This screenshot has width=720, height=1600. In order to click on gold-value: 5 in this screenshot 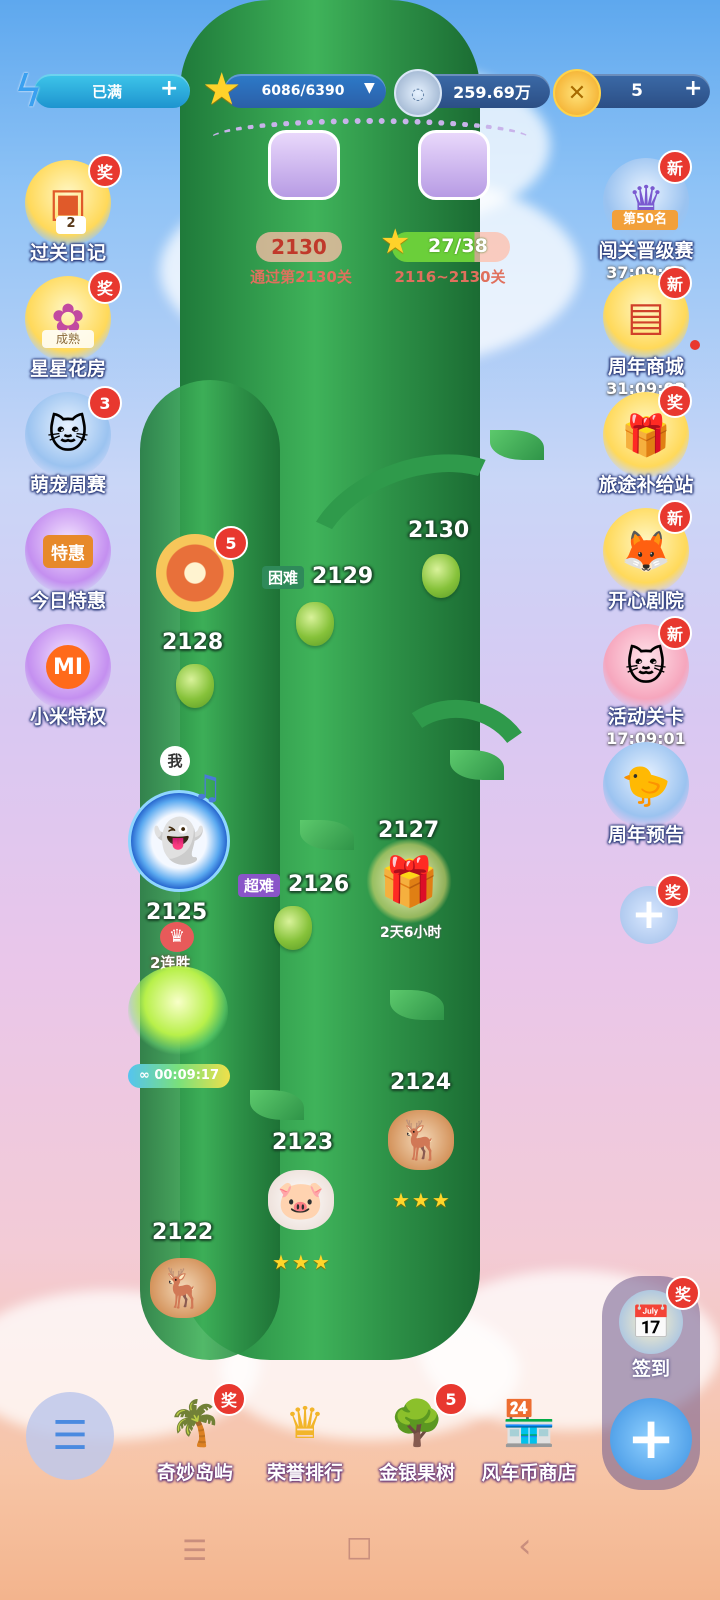, I will do `click(637, 91)`.